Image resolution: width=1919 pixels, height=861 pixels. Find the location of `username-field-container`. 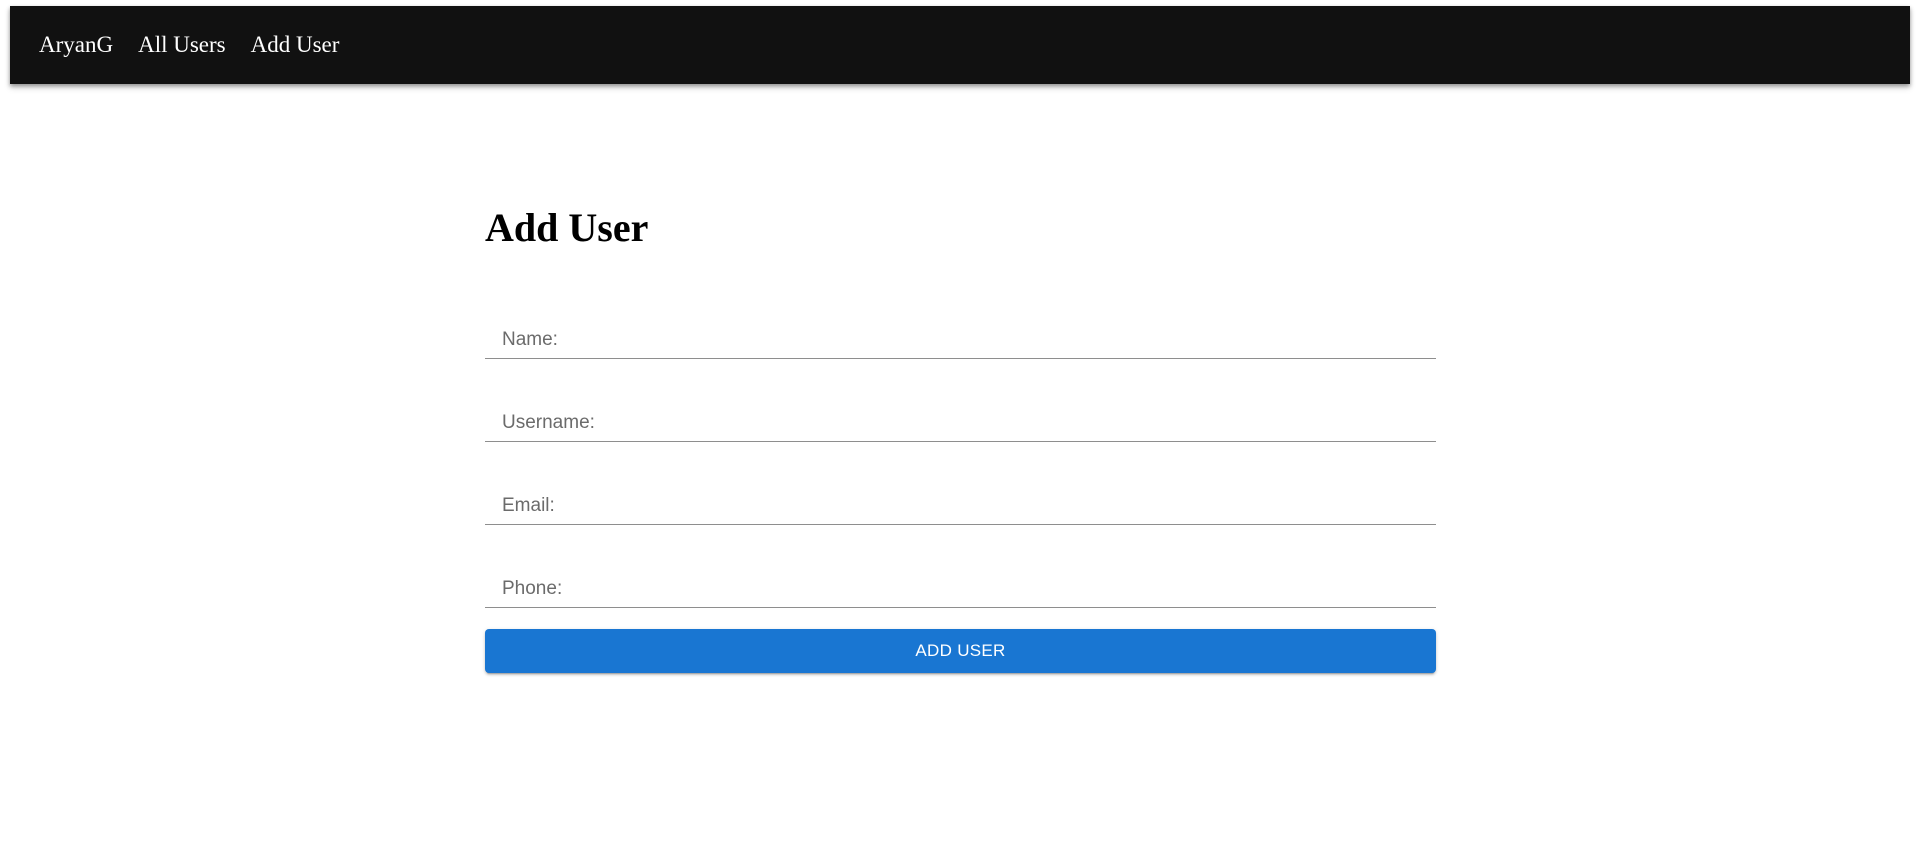

username-field-container is located at coordinates (960, 412).